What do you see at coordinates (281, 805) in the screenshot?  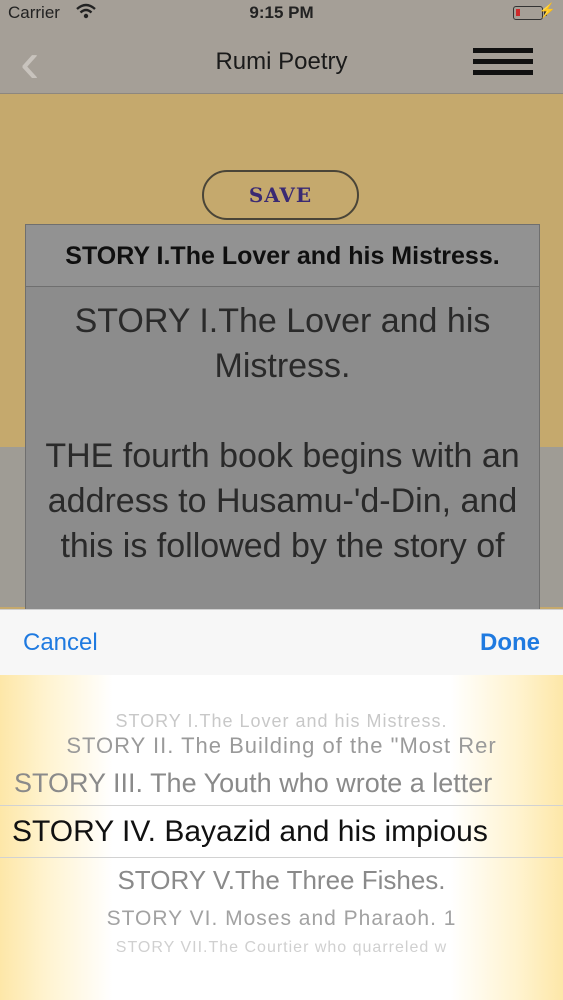 I see `picker-selection-top-line` at bounding box center [281, 805].